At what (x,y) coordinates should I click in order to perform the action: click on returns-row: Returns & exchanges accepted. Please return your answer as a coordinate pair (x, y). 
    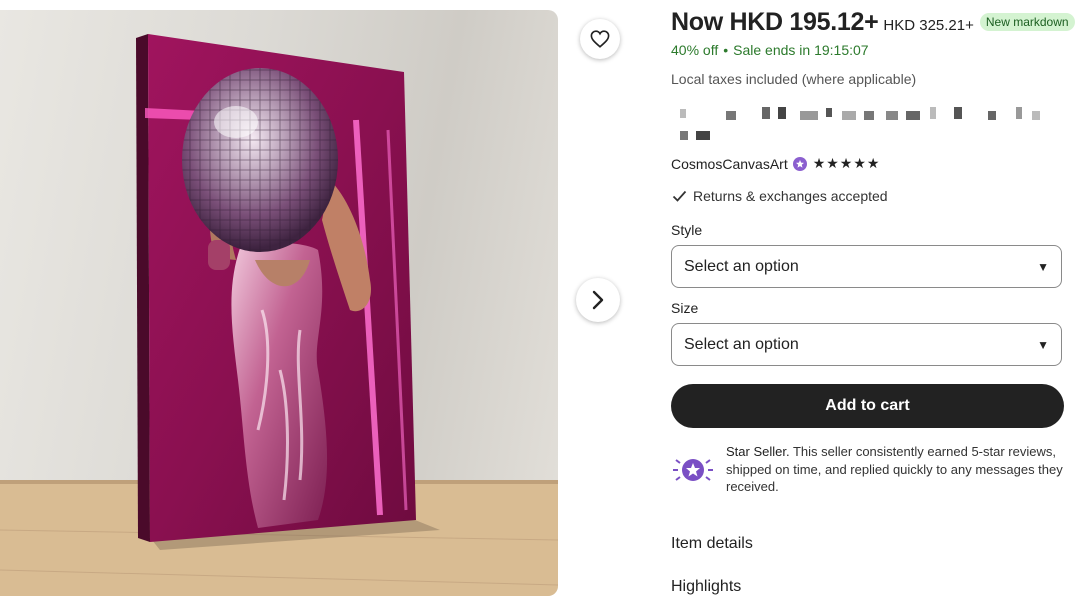
    Looking at the image, I should click on (780, 196).